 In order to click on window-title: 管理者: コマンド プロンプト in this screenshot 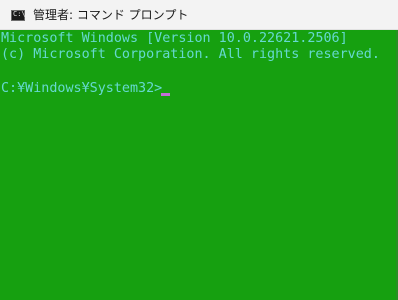, I will do `click(111, 15)`.